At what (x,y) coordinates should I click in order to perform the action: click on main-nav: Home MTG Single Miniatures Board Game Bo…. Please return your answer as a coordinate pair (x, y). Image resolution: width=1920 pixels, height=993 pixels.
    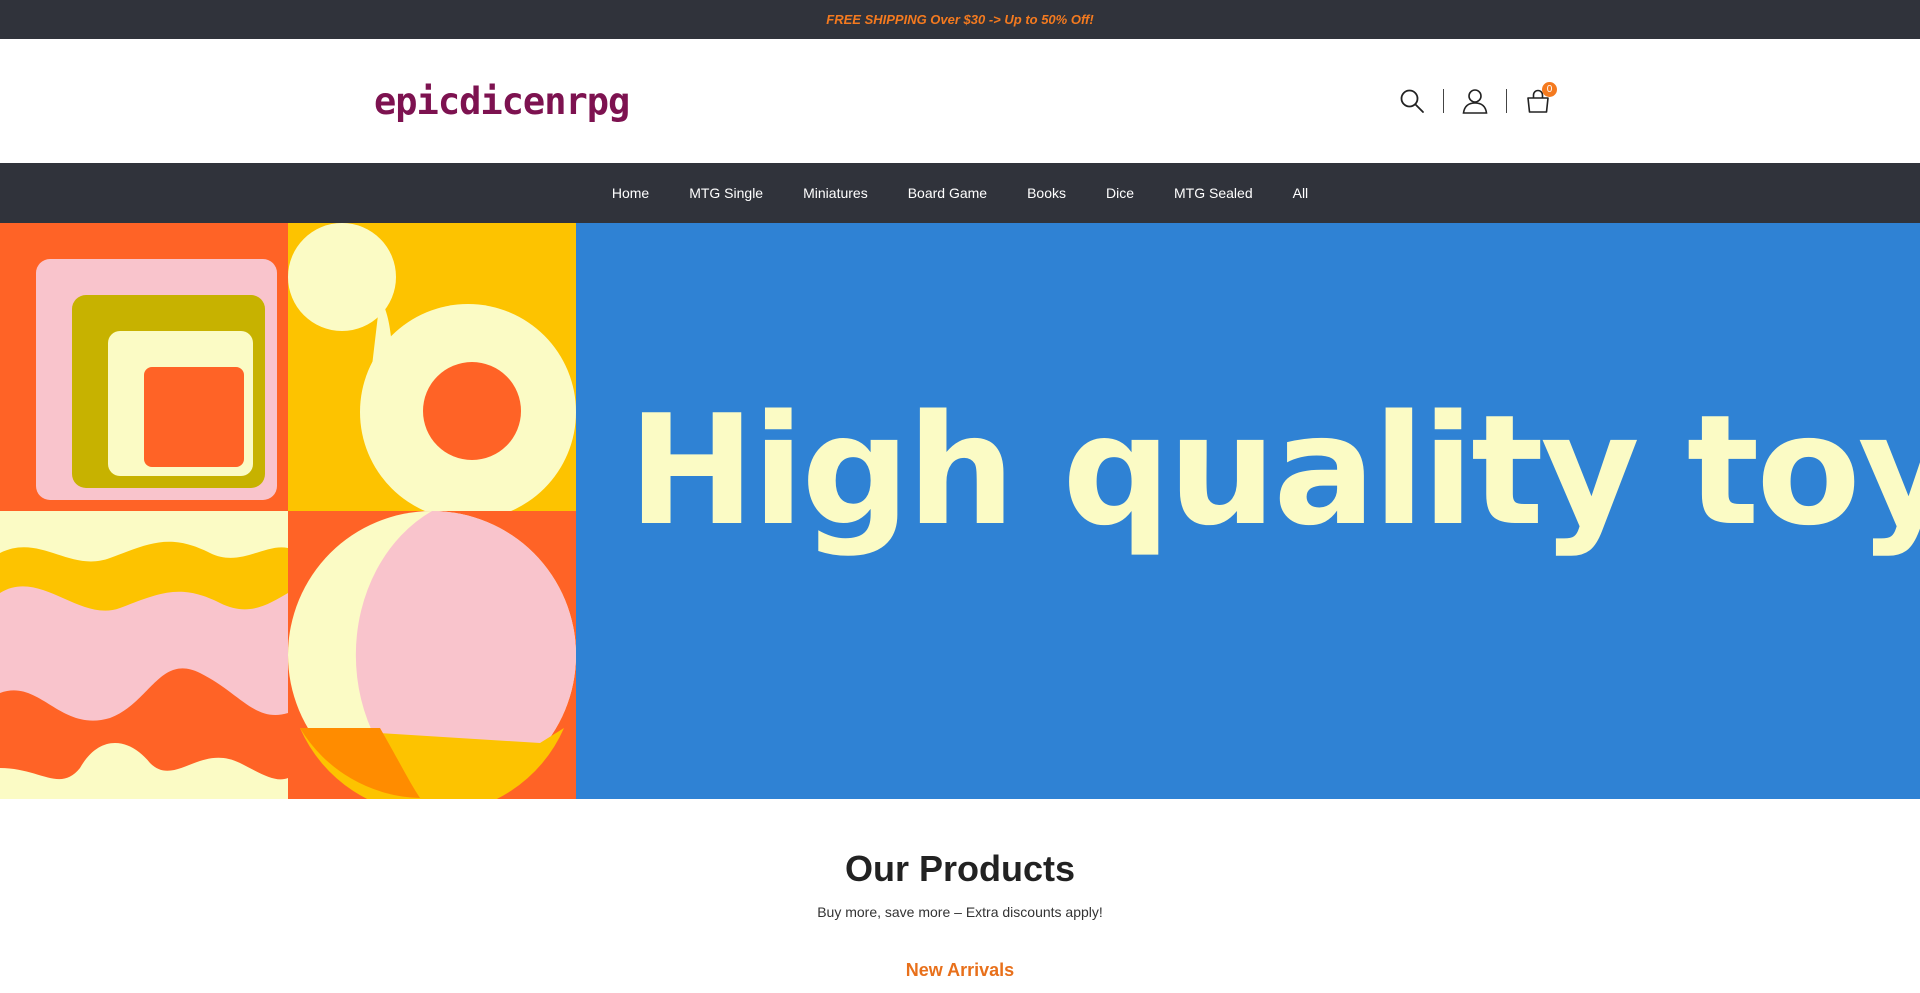
    Looking at the image, I should click on (960, 193).